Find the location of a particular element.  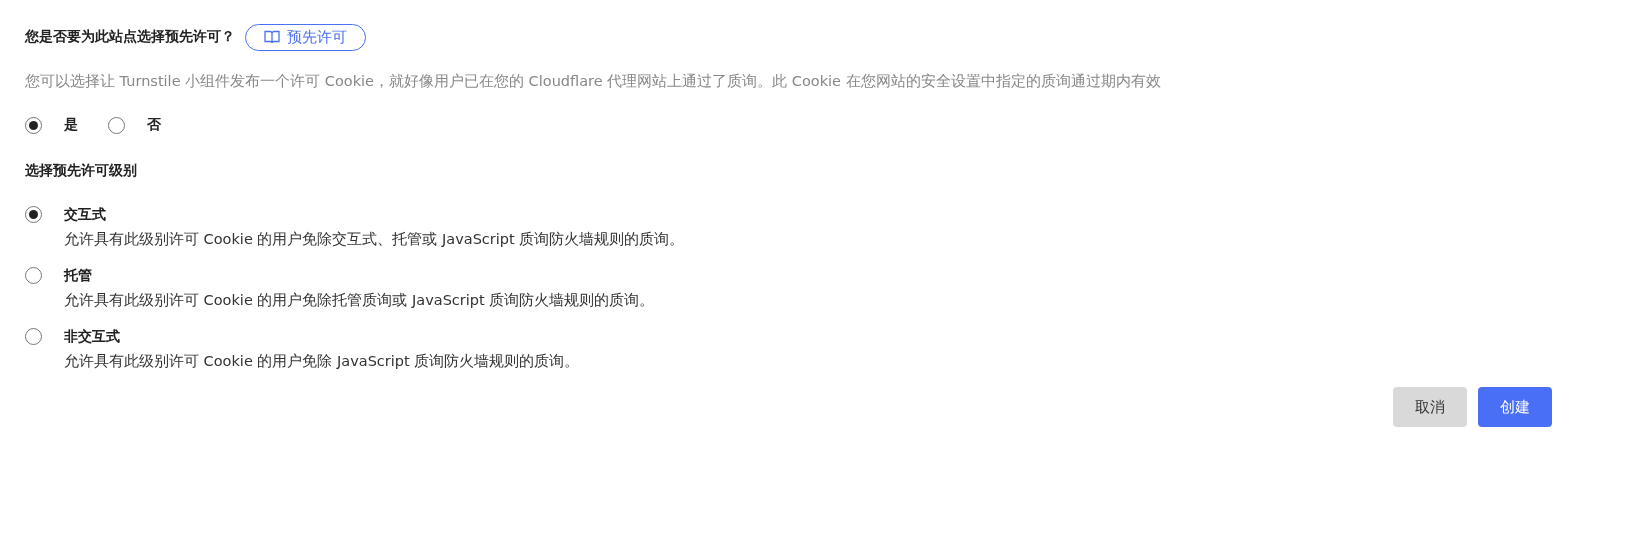

radio-label: 否 is located at coordinates (154, 125).